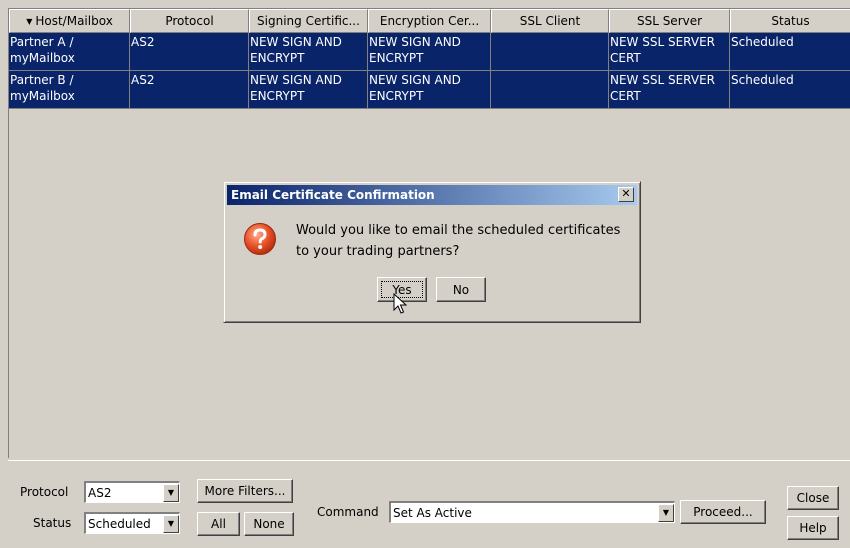 This screenshot has height=548, width=850. I want to click on column-header: ▼ Host/Mailbox, so click(69, 21).